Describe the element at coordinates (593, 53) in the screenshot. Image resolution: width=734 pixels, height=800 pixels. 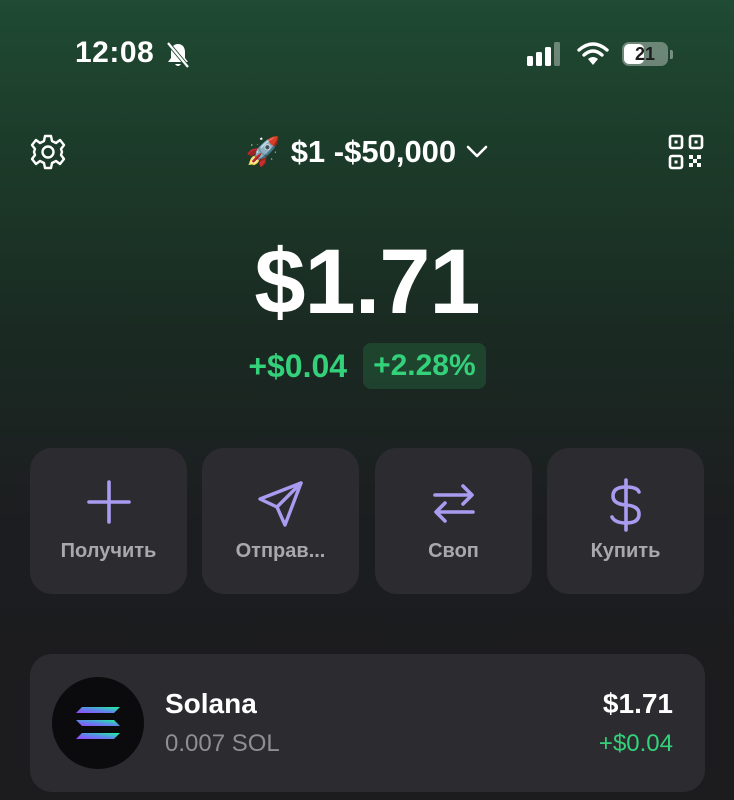
I see `wifi-icon` at that location.